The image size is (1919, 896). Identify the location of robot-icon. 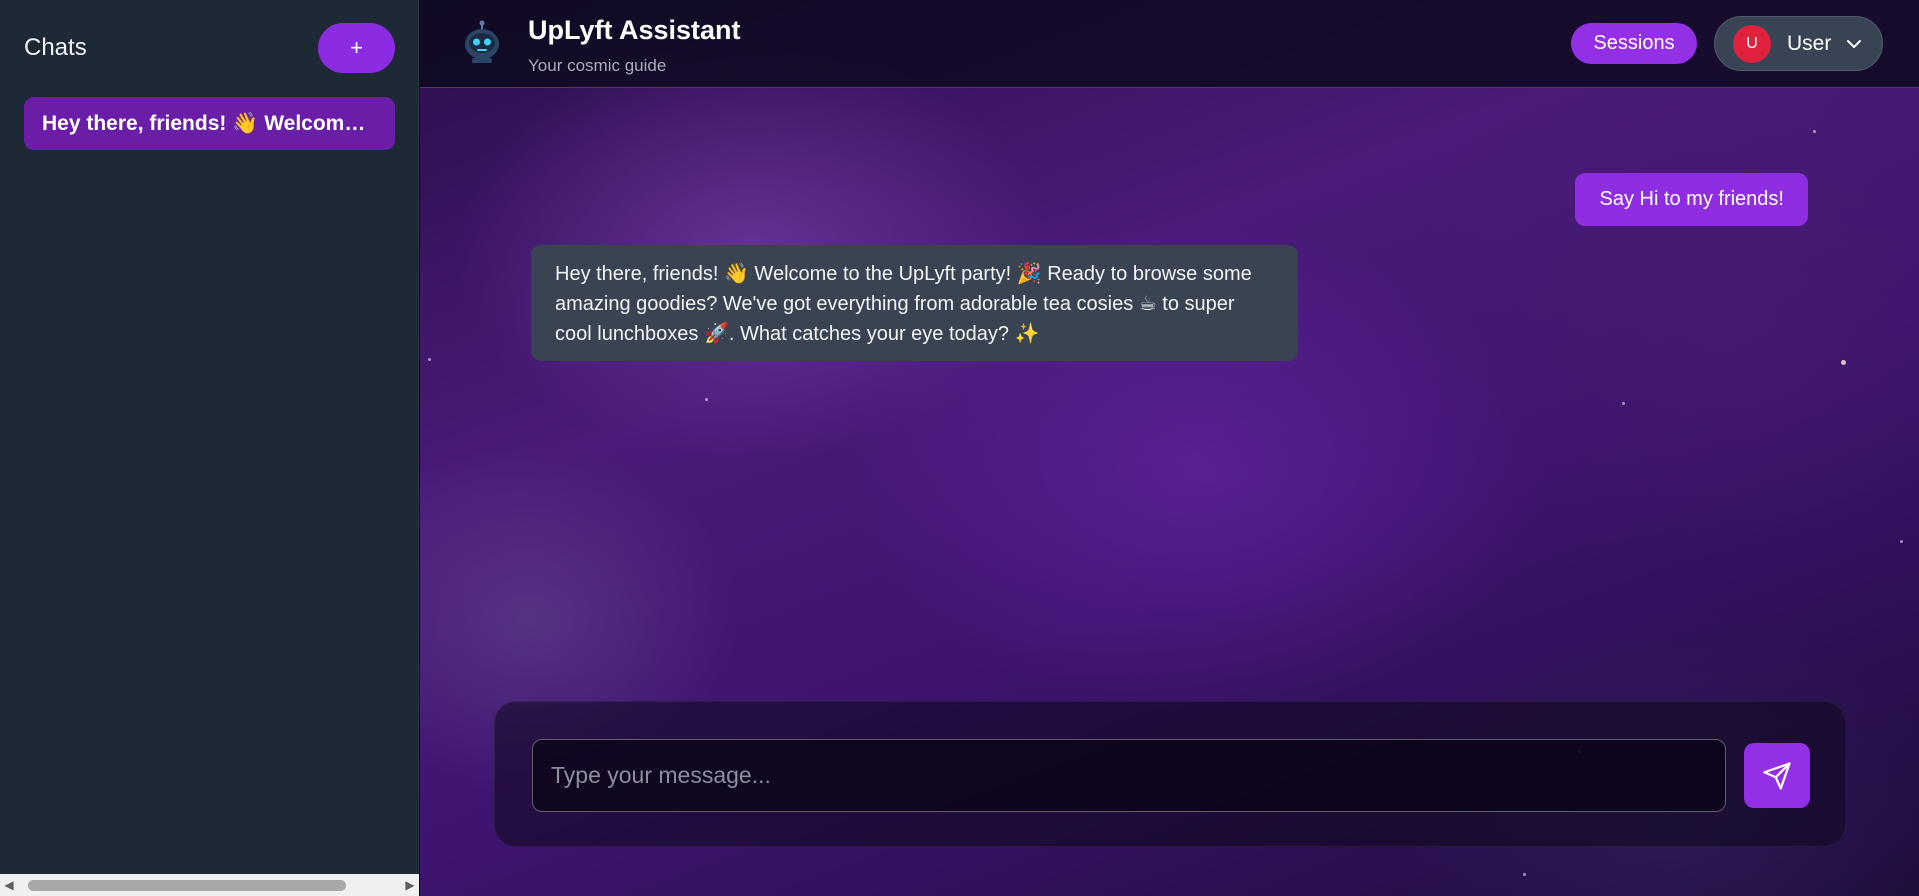
(482, 41).